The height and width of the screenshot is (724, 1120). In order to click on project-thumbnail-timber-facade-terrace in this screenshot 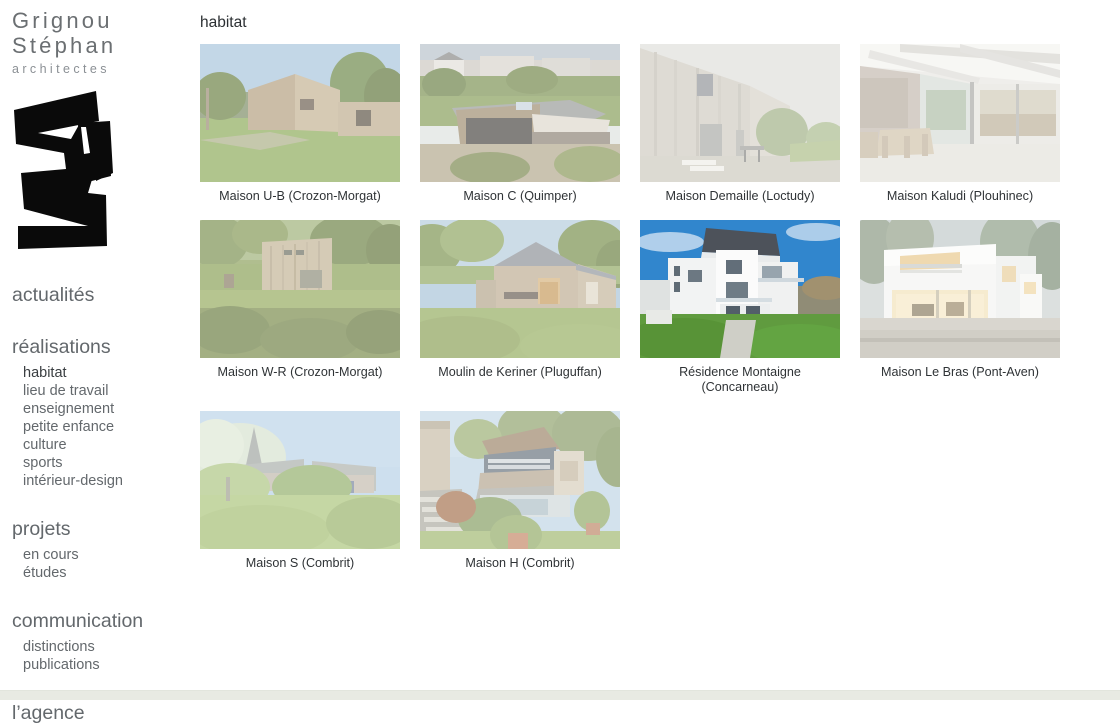, I will do `click(740, 113)`.